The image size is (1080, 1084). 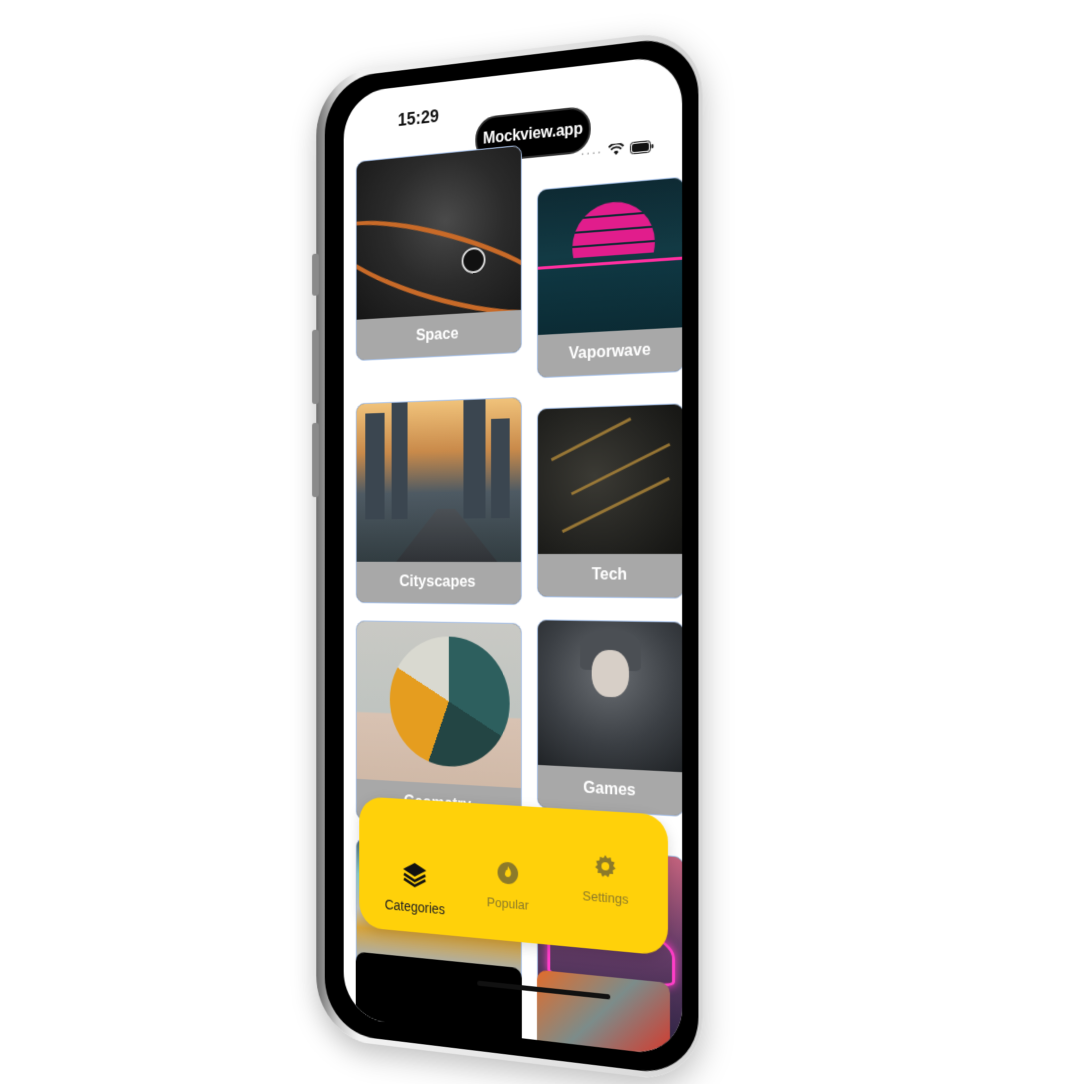 I want to click on gear-icon, so click(x=606, y=868).